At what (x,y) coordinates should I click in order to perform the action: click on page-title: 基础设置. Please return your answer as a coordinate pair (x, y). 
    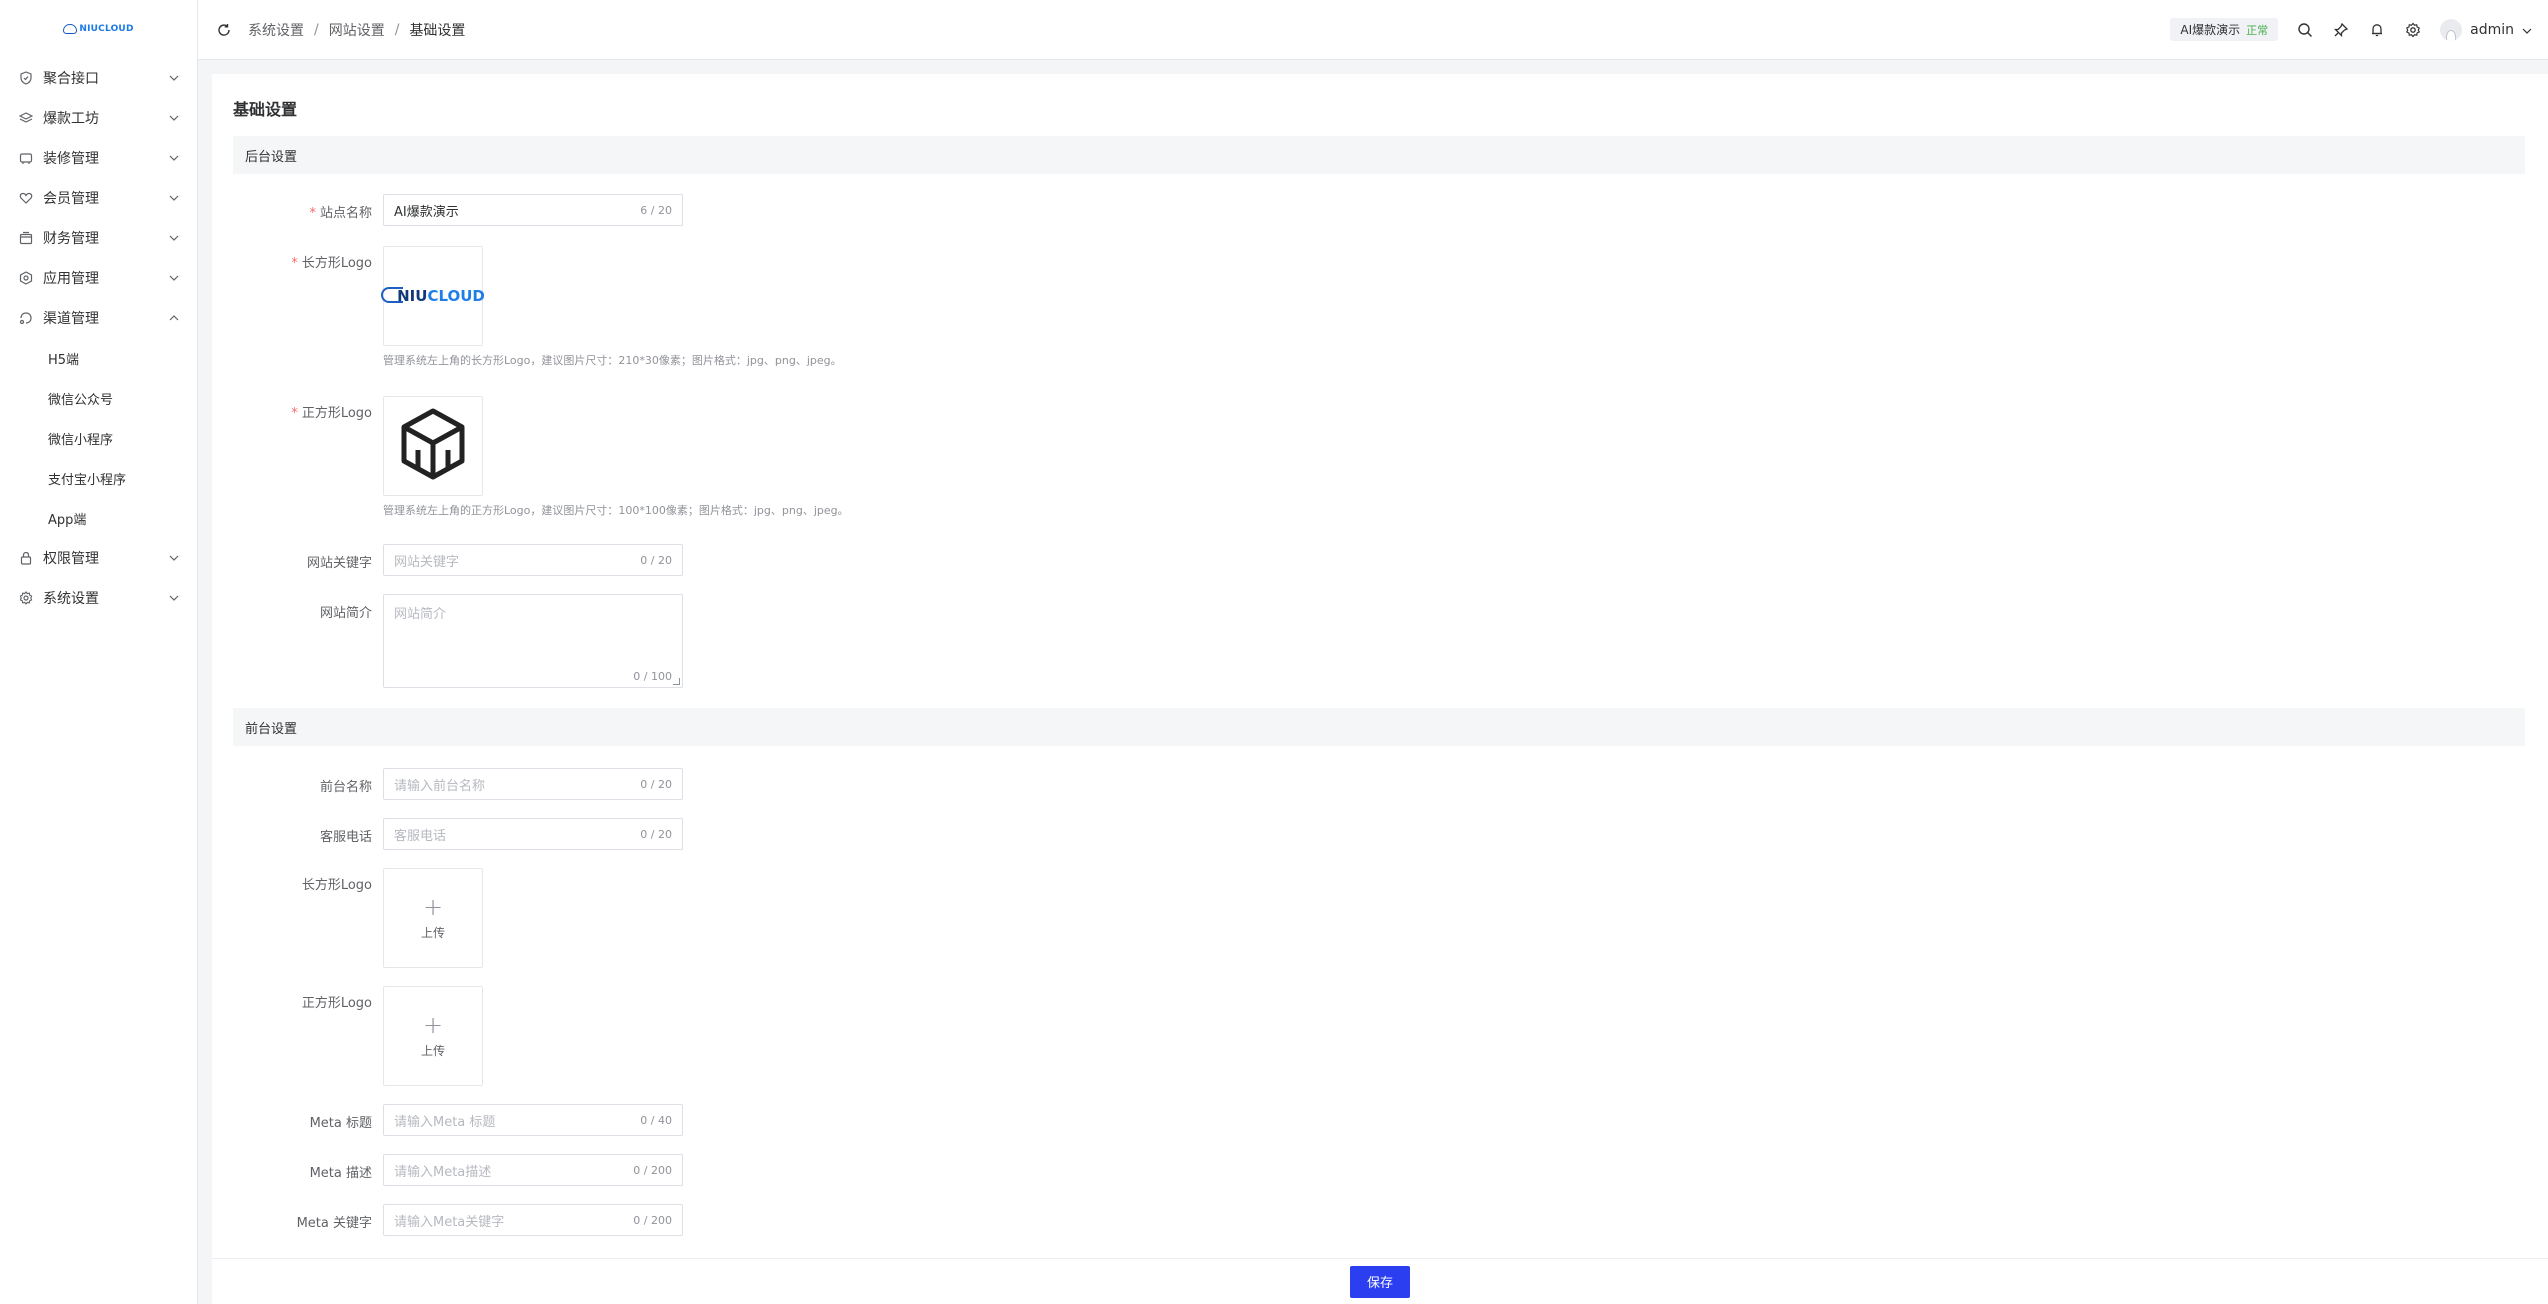
    Looking at the image, I should click on (265, 109).